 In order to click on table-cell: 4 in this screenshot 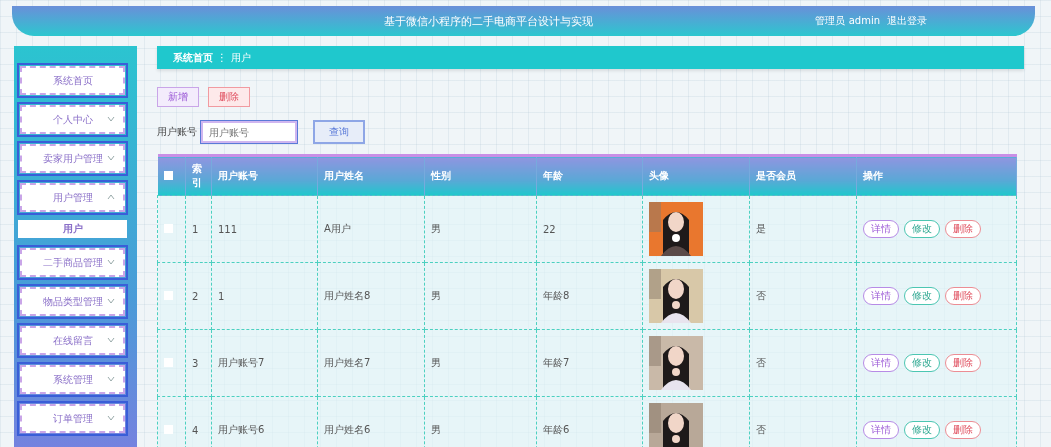, I will do `click(198, 421)`.